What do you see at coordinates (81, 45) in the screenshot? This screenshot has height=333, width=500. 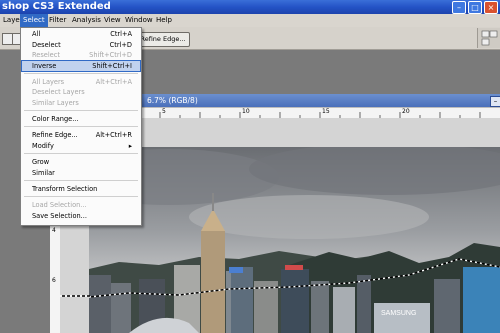 I see `menu-item-deselect: Deselect Ctrl+D` at bounding box center [81, 45].